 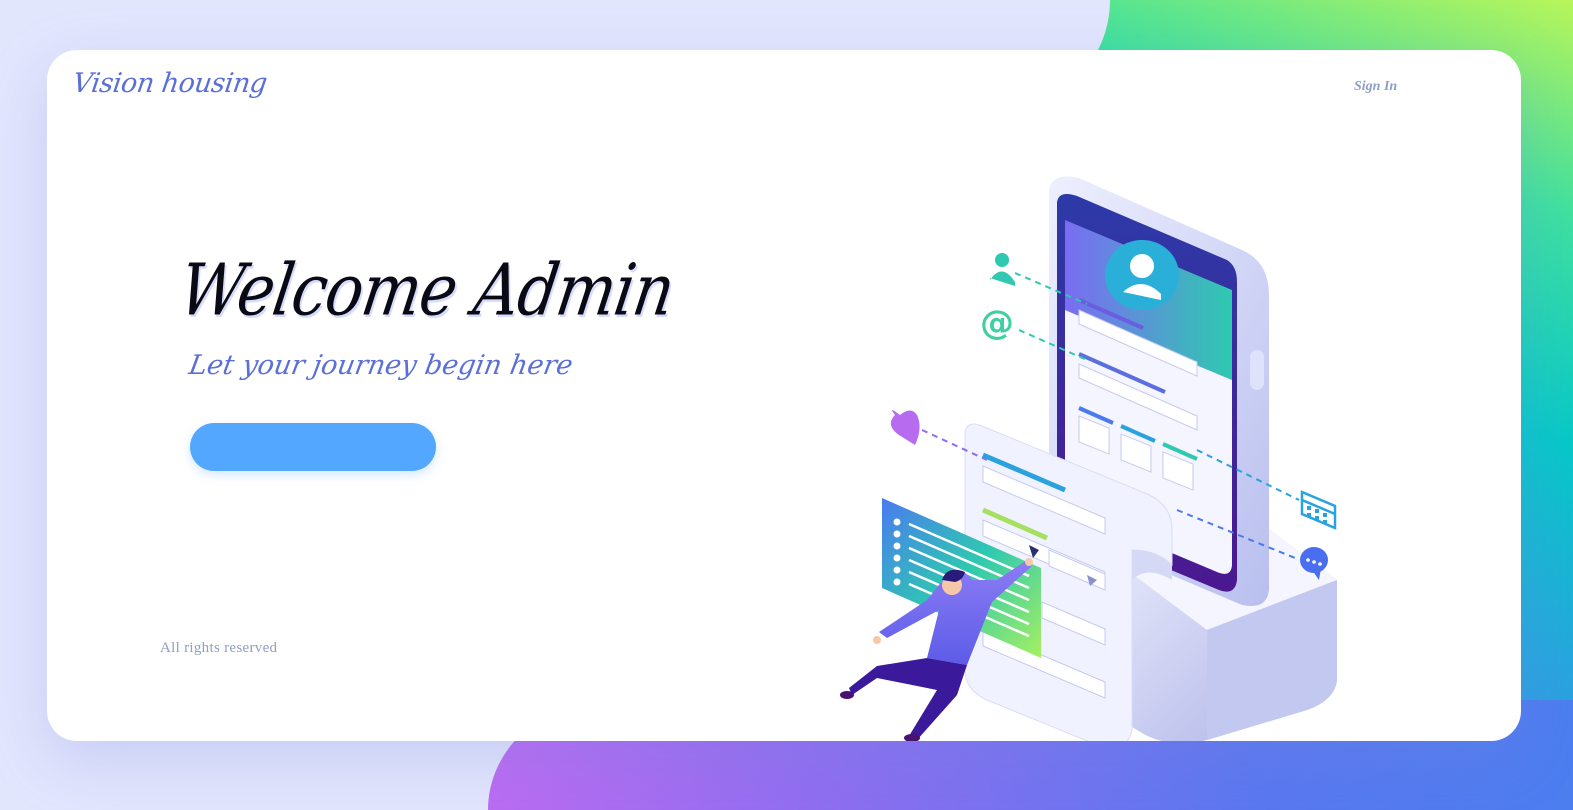 What do you see at coordinates (1318, 510) in the screenshot?
I see `calendar-icon` at bounding box center [1318, 510].